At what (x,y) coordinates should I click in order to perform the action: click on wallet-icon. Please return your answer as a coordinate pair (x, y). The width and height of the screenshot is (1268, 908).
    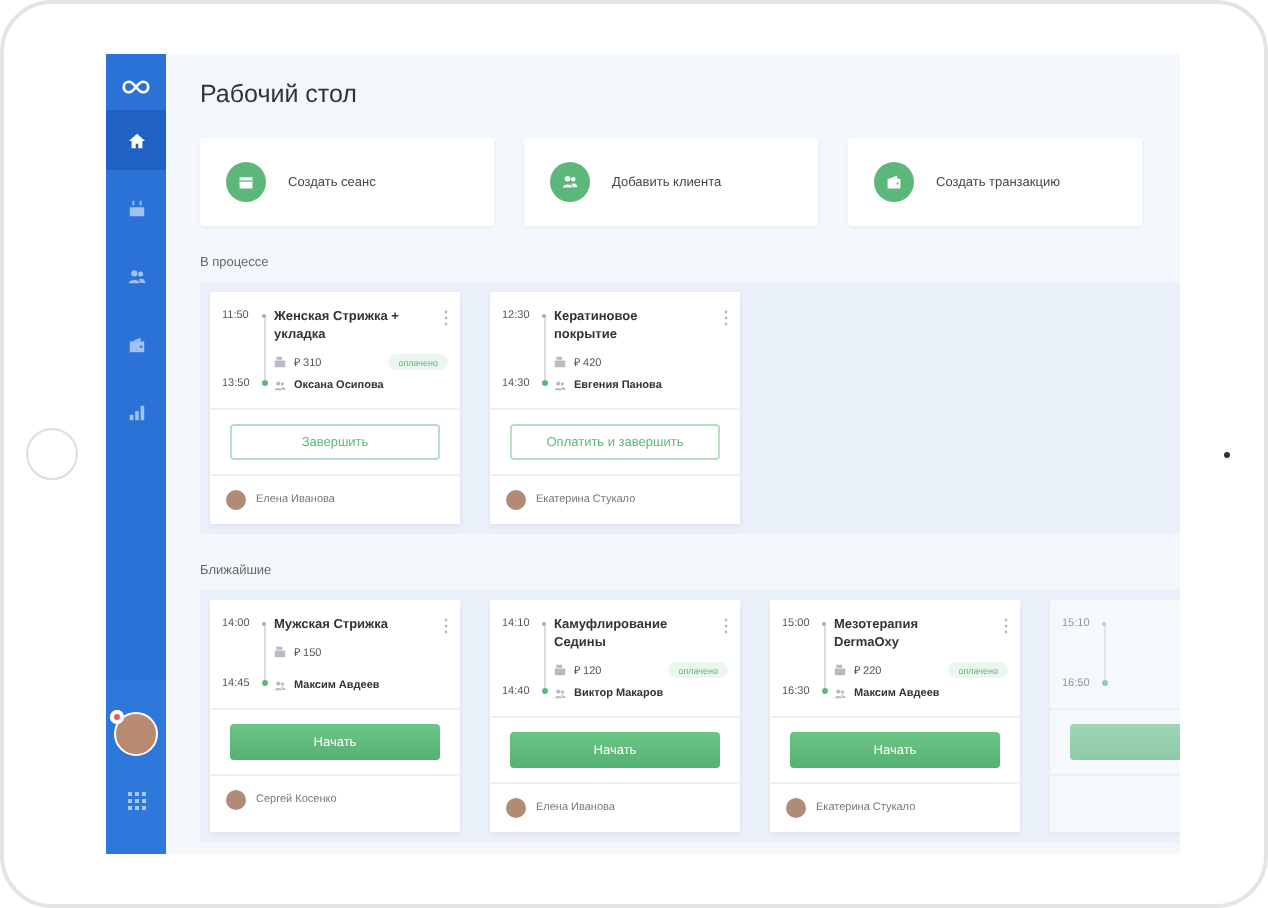
    Looking at the image, I should click on (136, 344).